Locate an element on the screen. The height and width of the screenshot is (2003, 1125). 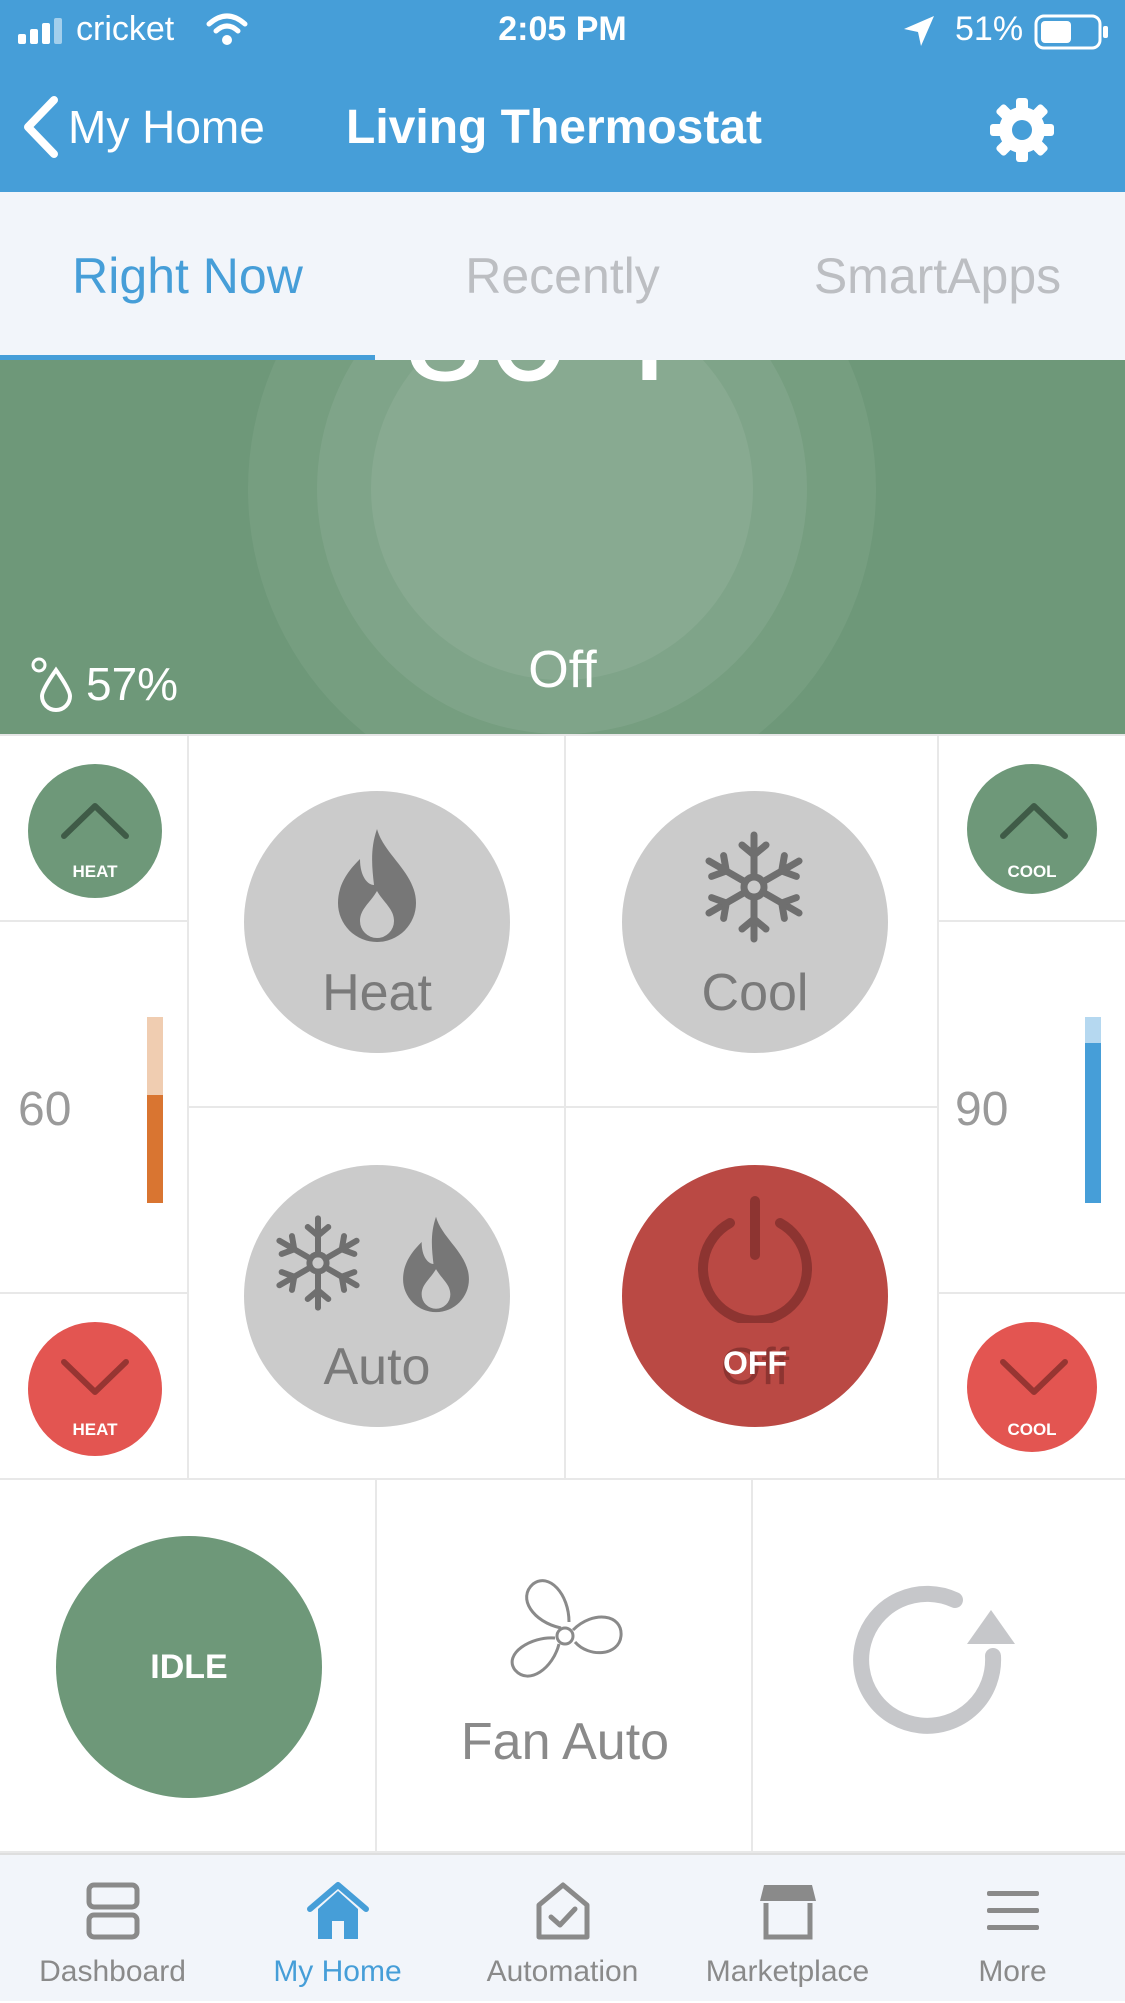
refresh-cell is located at coordinates (939, 1666).